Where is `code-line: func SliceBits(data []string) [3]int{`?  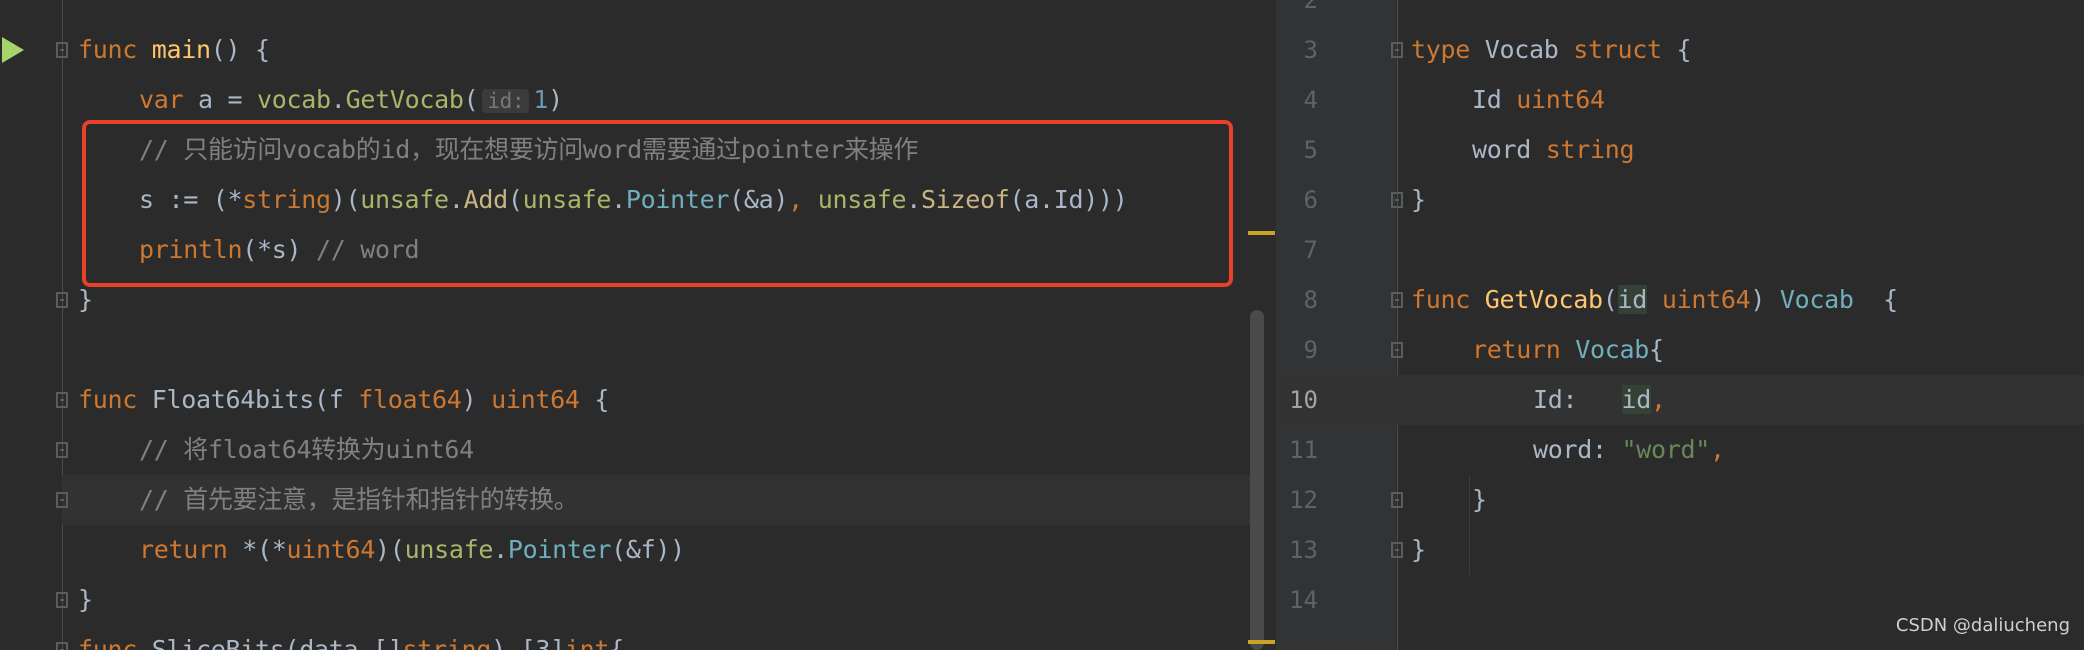 code-line: func SliceBits(data []string) [3]int{ is located at coordinates (351, 637).